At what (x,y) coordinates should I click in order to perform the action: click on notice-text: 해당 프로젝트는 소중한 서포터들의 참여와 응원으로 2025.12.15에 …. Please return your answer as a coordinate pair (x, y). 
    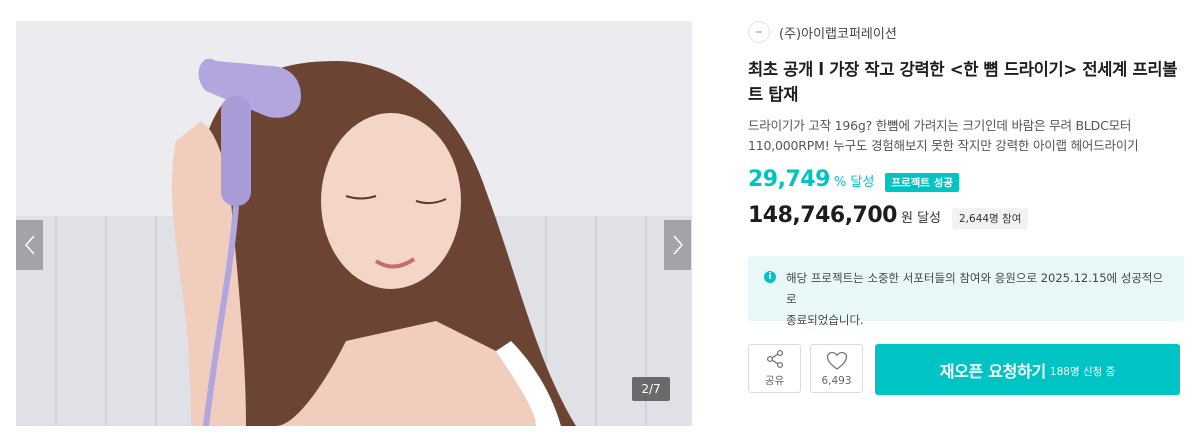
    Looking at the image, I should click on (978, 297).